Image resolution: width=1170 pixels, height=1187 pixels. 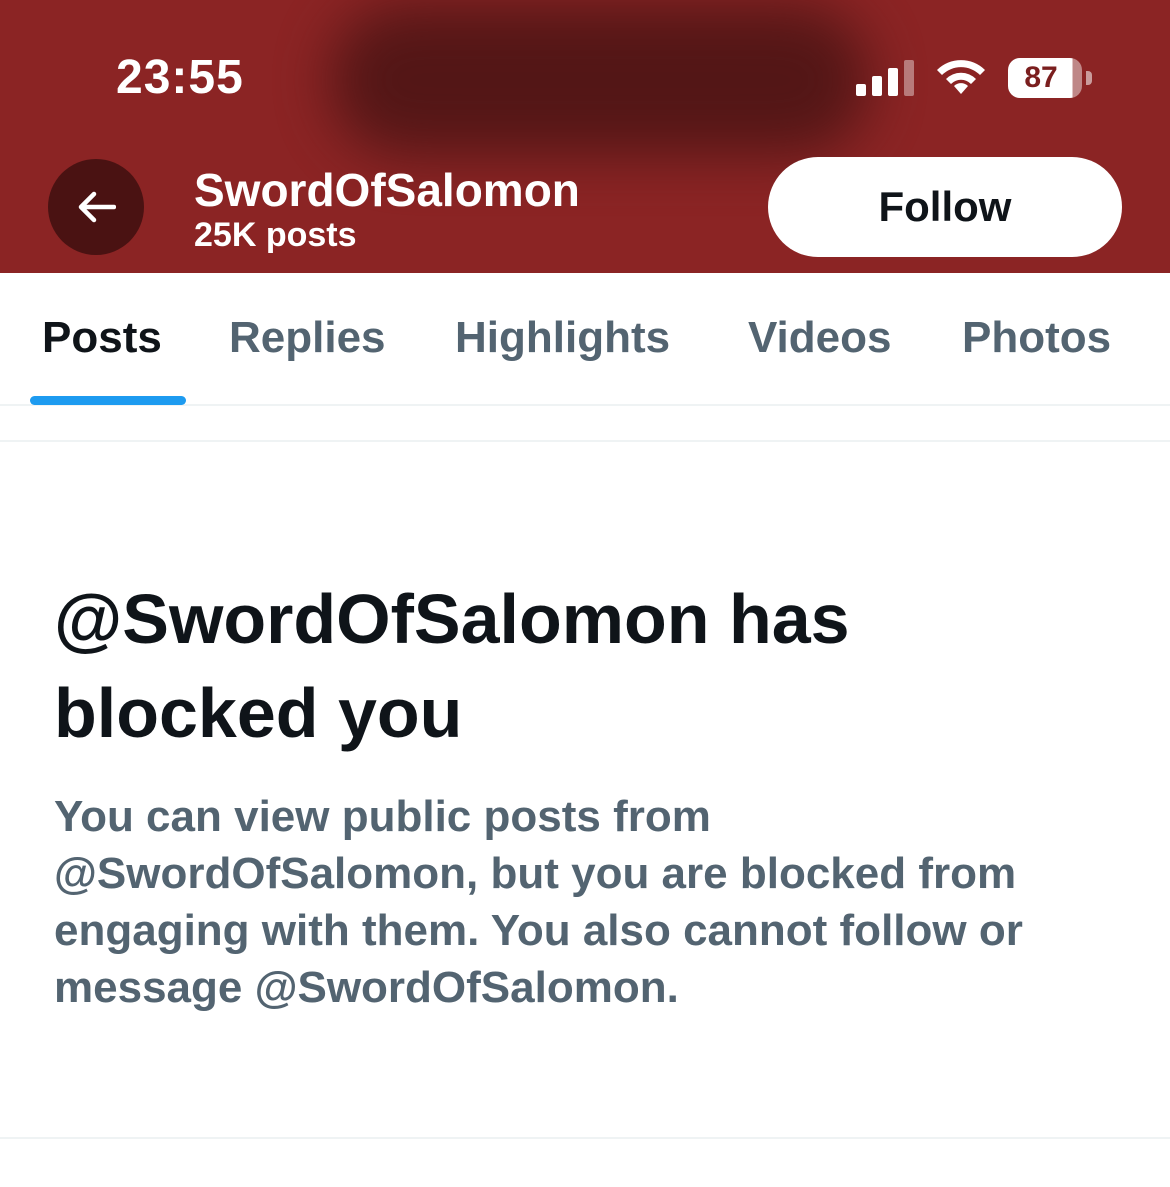 What do you see at coordinates (819, 338) in the screenshot?
I see `tab-videos: Videos` at bounding box center [819, 338].